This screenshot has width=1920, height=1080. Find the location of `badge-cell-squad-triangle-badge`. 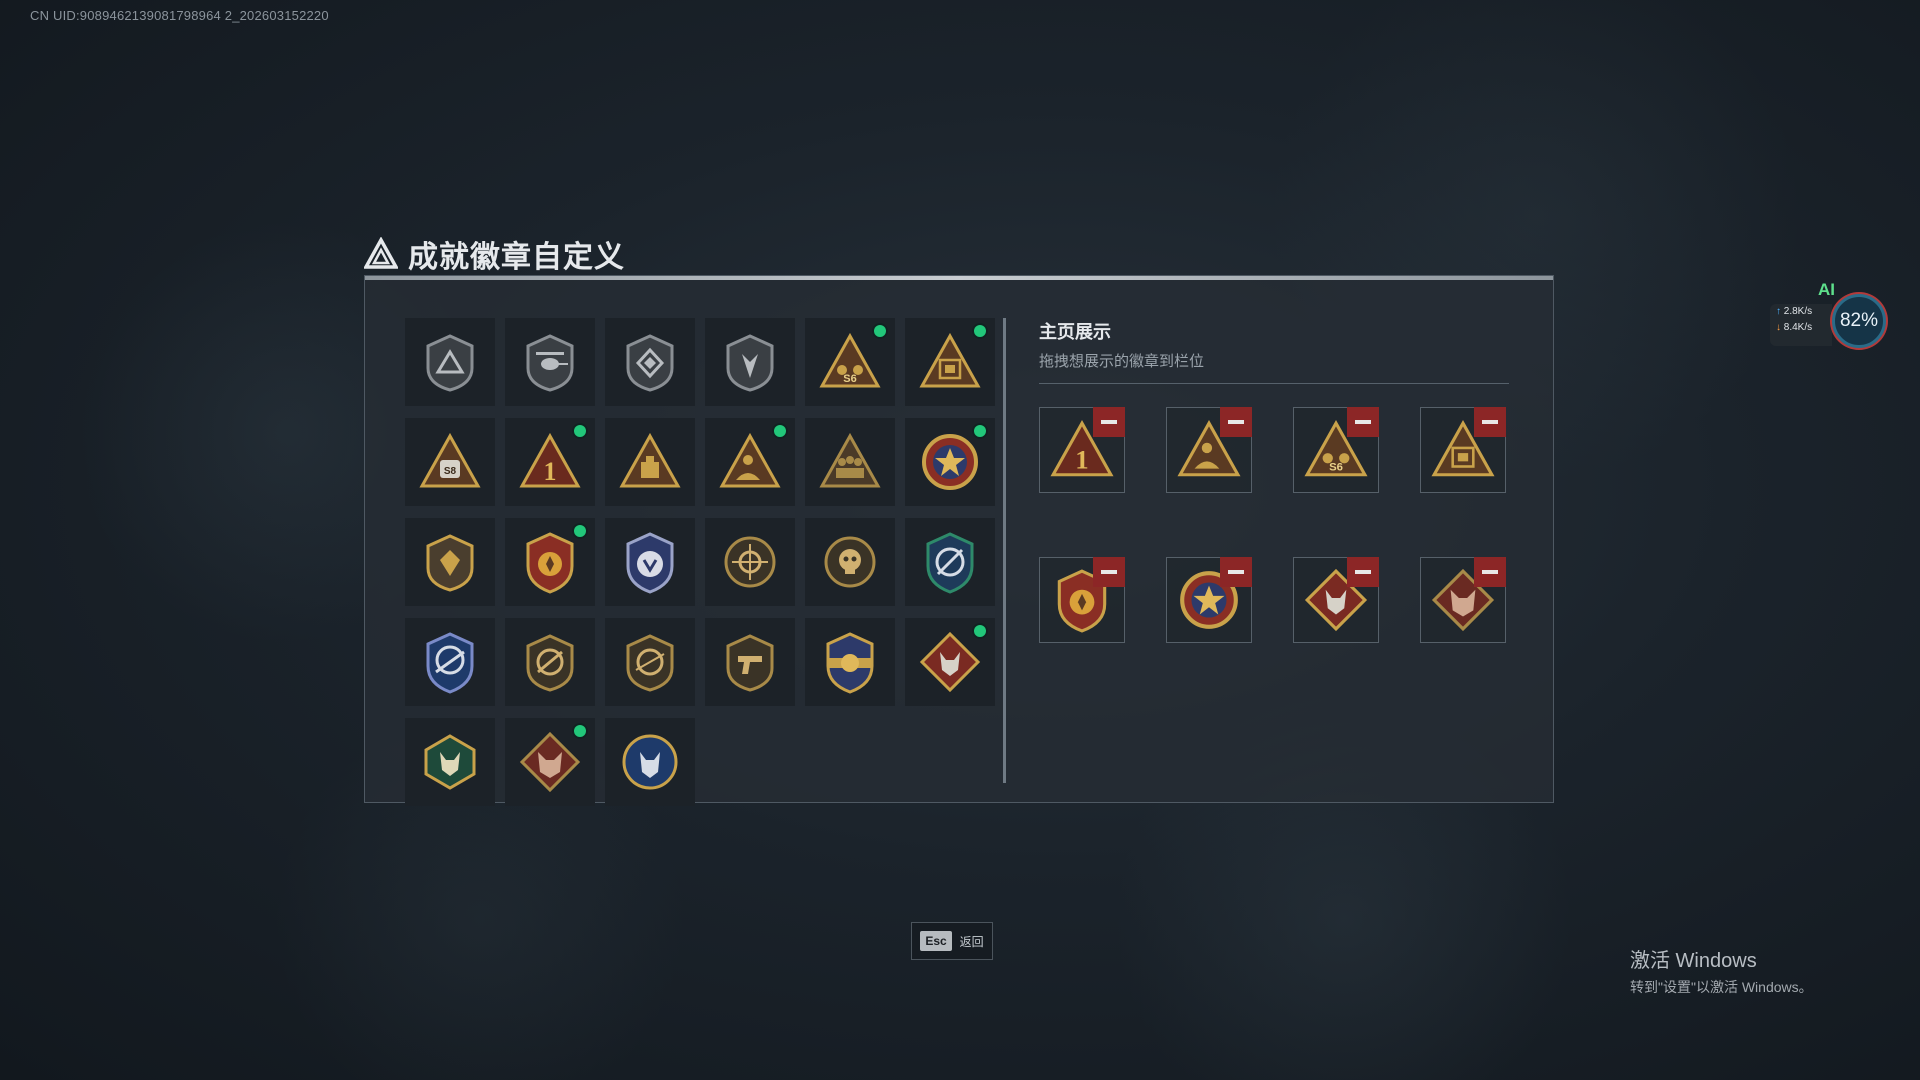

badge-cell-squad-triangle-badge is located at coordinates (850, 462).